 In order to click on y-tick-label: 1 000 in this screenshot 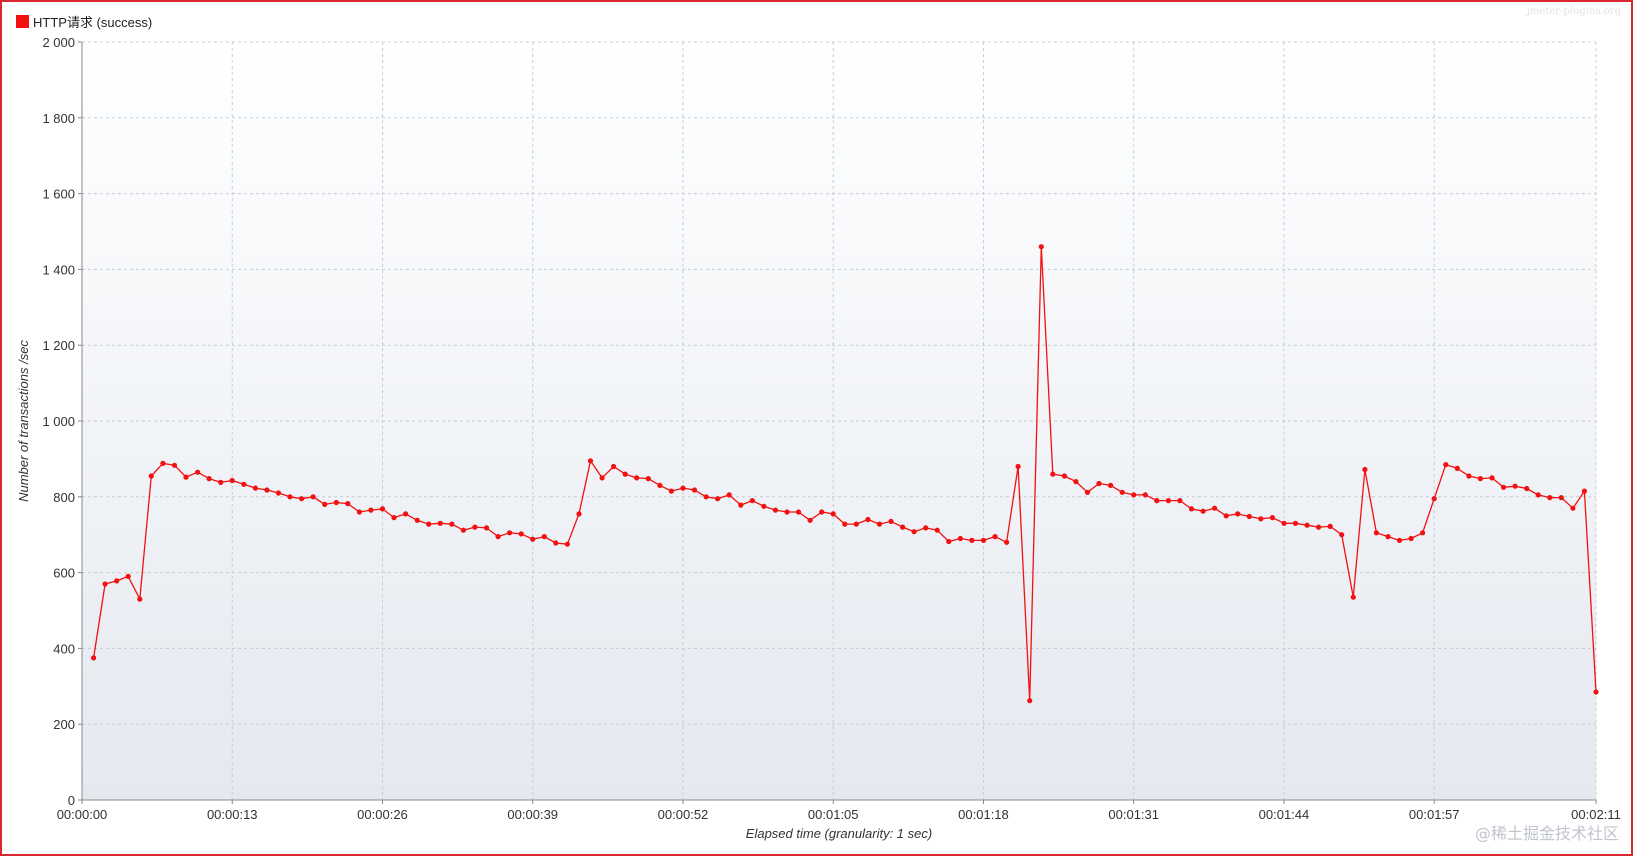, I will do `click(58, 421)`.